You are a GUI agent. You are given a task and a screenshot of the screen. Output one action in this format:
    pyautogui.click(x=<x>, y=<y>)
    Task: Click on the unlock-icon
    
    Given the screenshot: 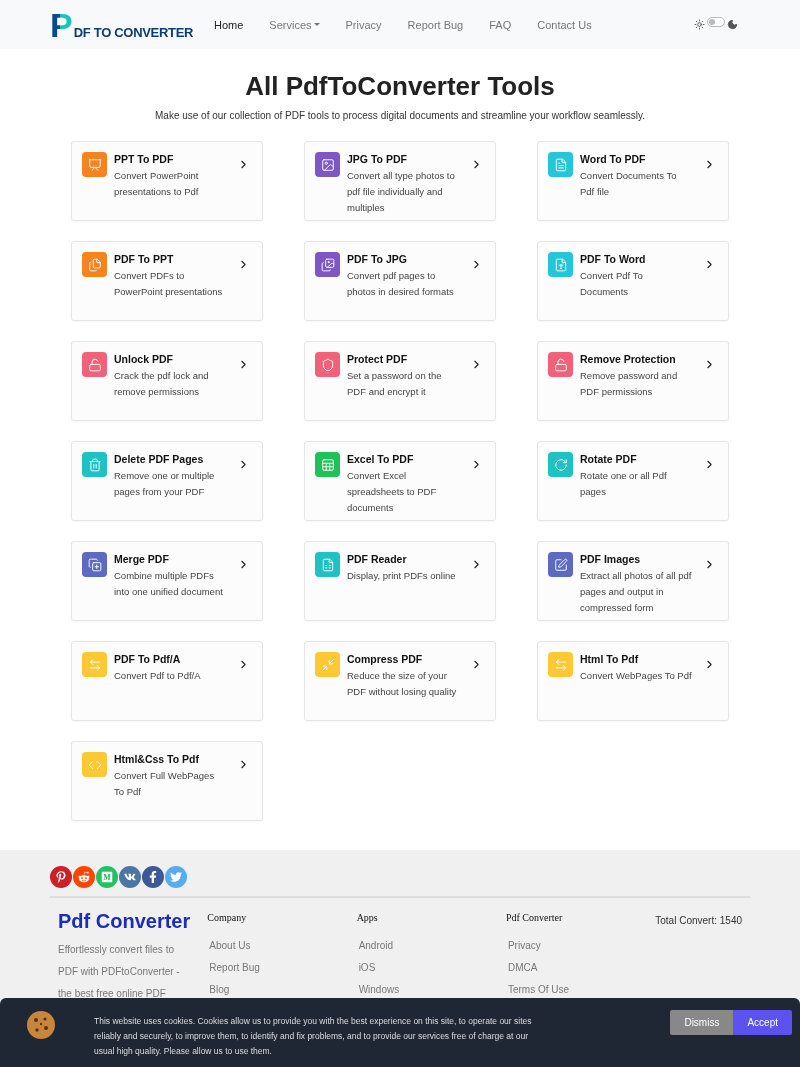 What is the action you would take?
    pyautogui.click(x=560, y=364)
    